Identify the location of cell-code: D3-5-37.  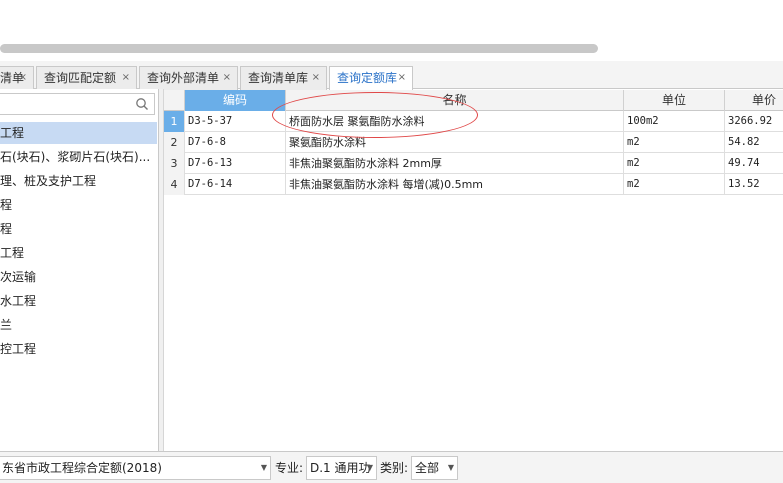
(235, 121).